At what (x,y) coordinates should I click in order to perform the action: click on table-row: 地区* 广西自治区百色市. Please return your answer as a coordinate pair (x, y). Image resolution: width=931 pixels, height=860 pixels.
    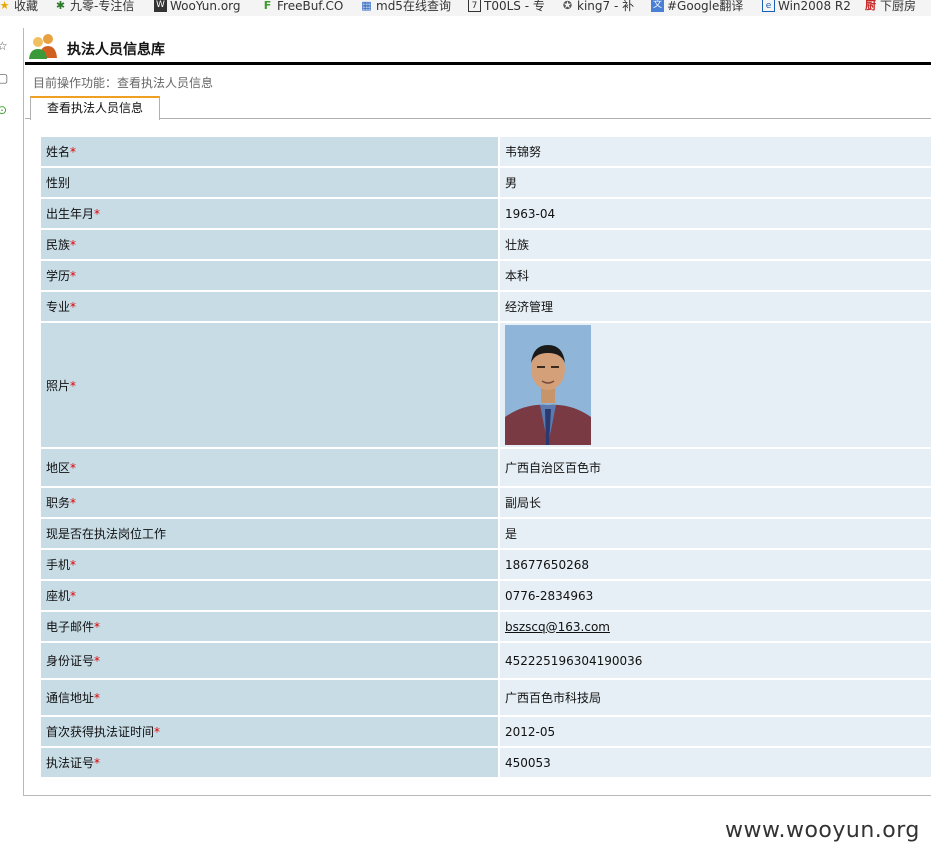
    Looking at the image, I should click on (486, 467).